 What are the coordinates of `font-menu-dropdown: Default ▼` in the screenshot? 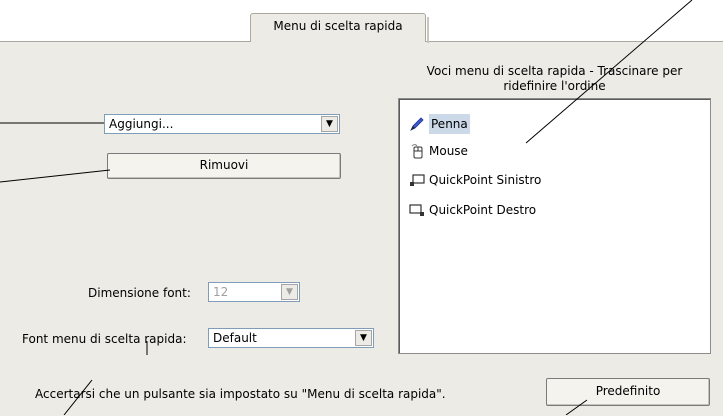 It's located at (291, 338).